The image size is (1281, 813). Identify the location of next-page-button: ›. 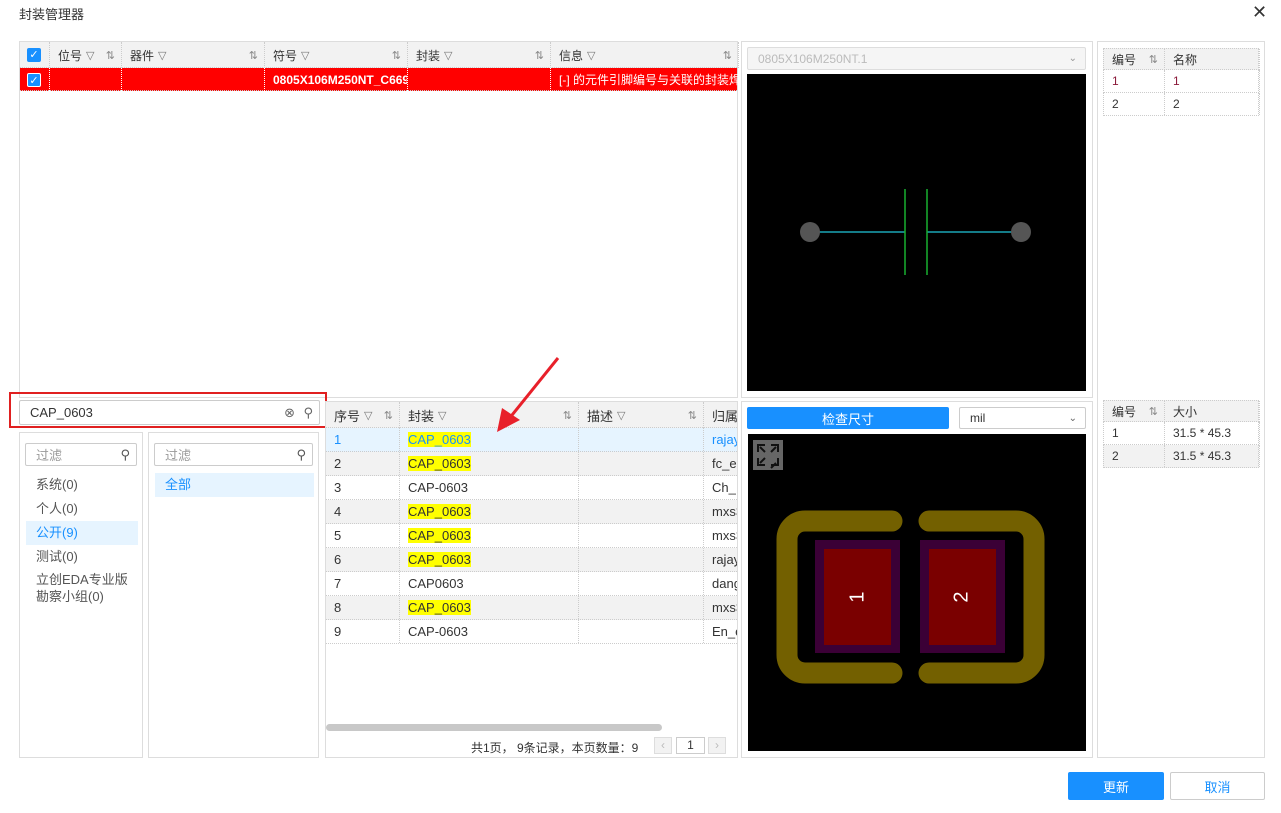
(717, 745).